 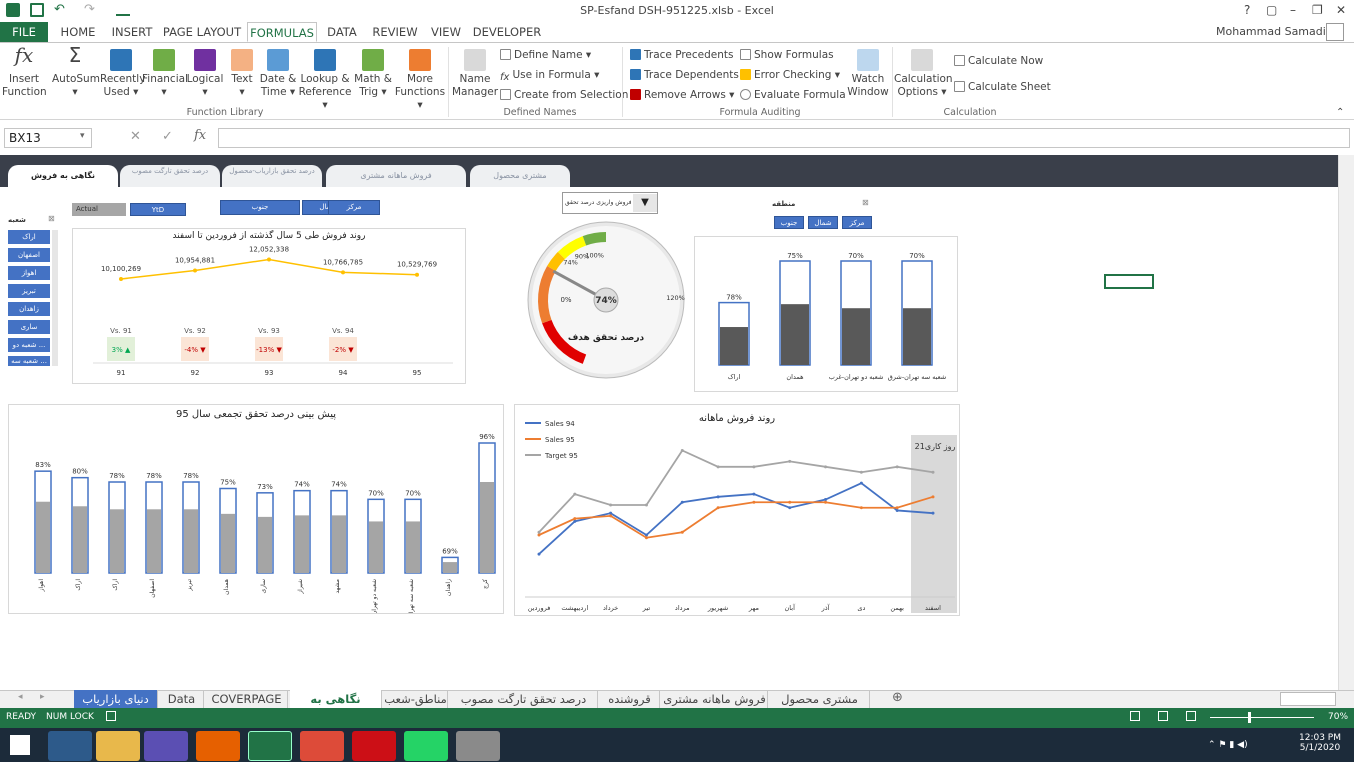 What do you see at coordinates (99, 209) in the screenshot?
I see `actual-toggle: Actual` at bounding box center [99, 209].